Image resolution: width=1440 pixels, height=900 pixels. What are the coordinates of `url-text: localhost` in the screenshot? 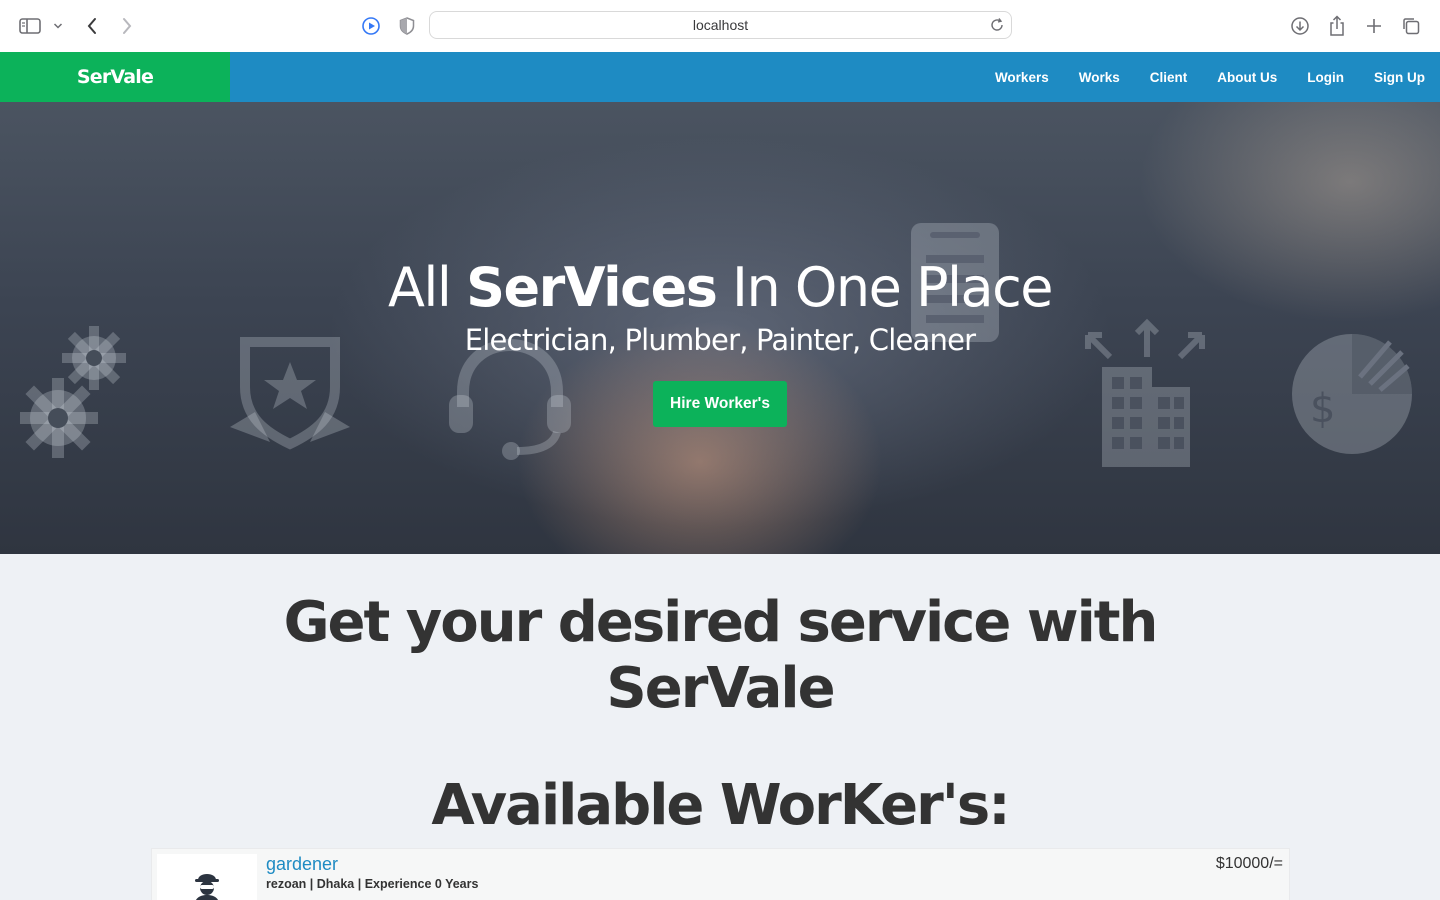 It's located at (720, 25).